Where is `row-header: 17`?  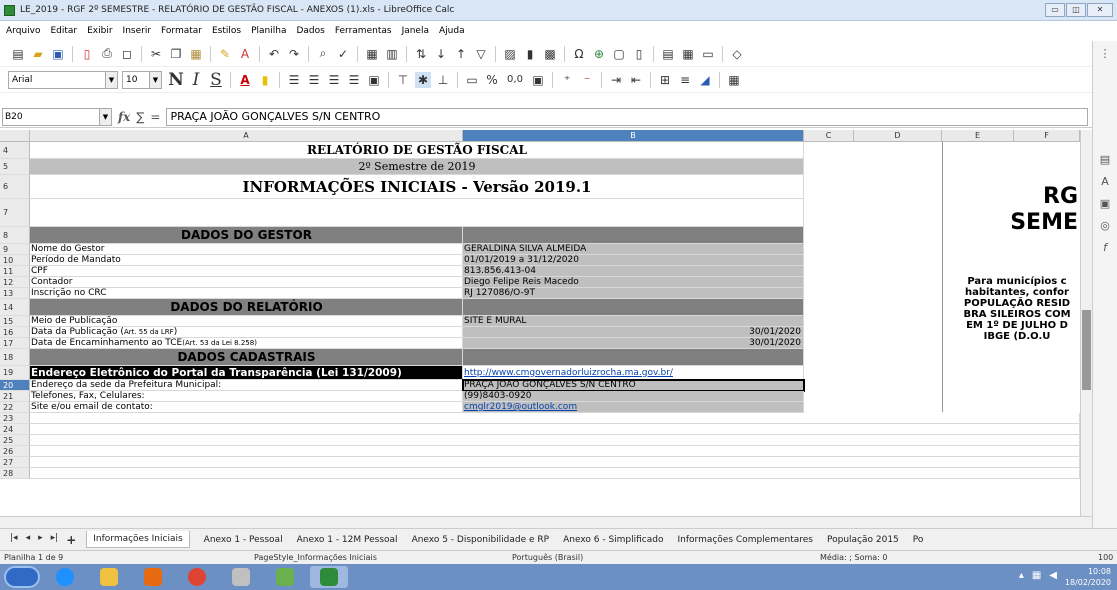 row-header: 17 is located at coordinates (15, 343).